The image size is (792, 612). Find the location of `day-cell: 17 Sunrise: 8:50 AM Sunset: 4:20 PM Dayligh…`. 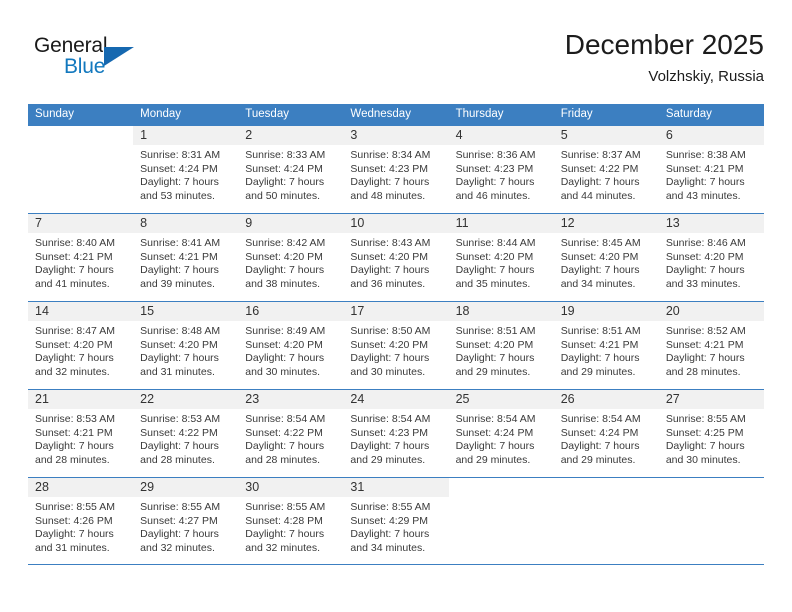

day-cell: 17 Sunrise: 8:50 AM Sunset: 4:20 PM Dayligh… is located at coordinates (396, 345).